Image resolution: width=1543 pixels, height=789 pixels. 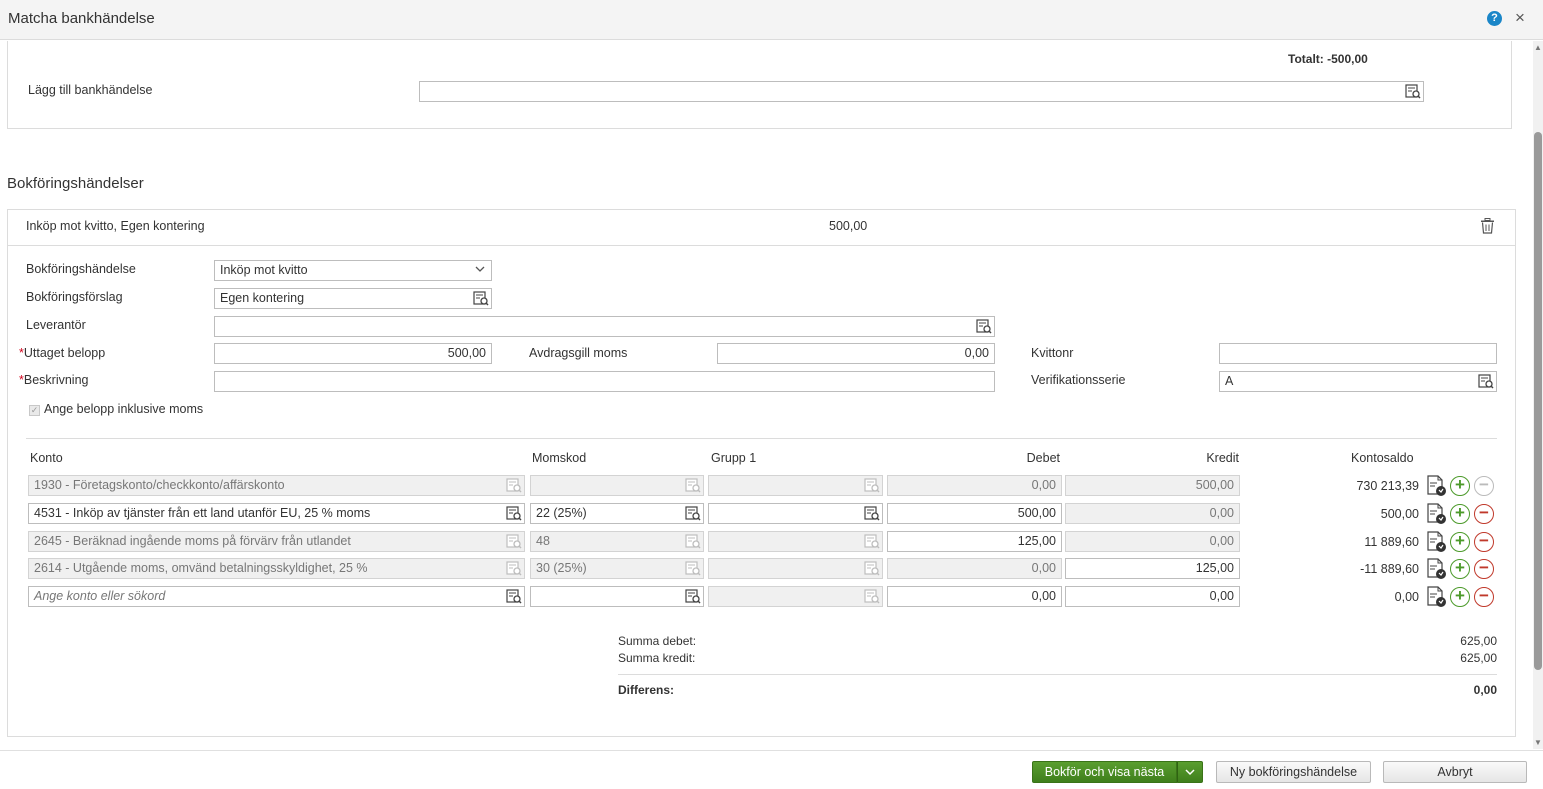 I want to click on uttaget-belopp-label: *Uttaget belopp, so click(x=62, y=353).